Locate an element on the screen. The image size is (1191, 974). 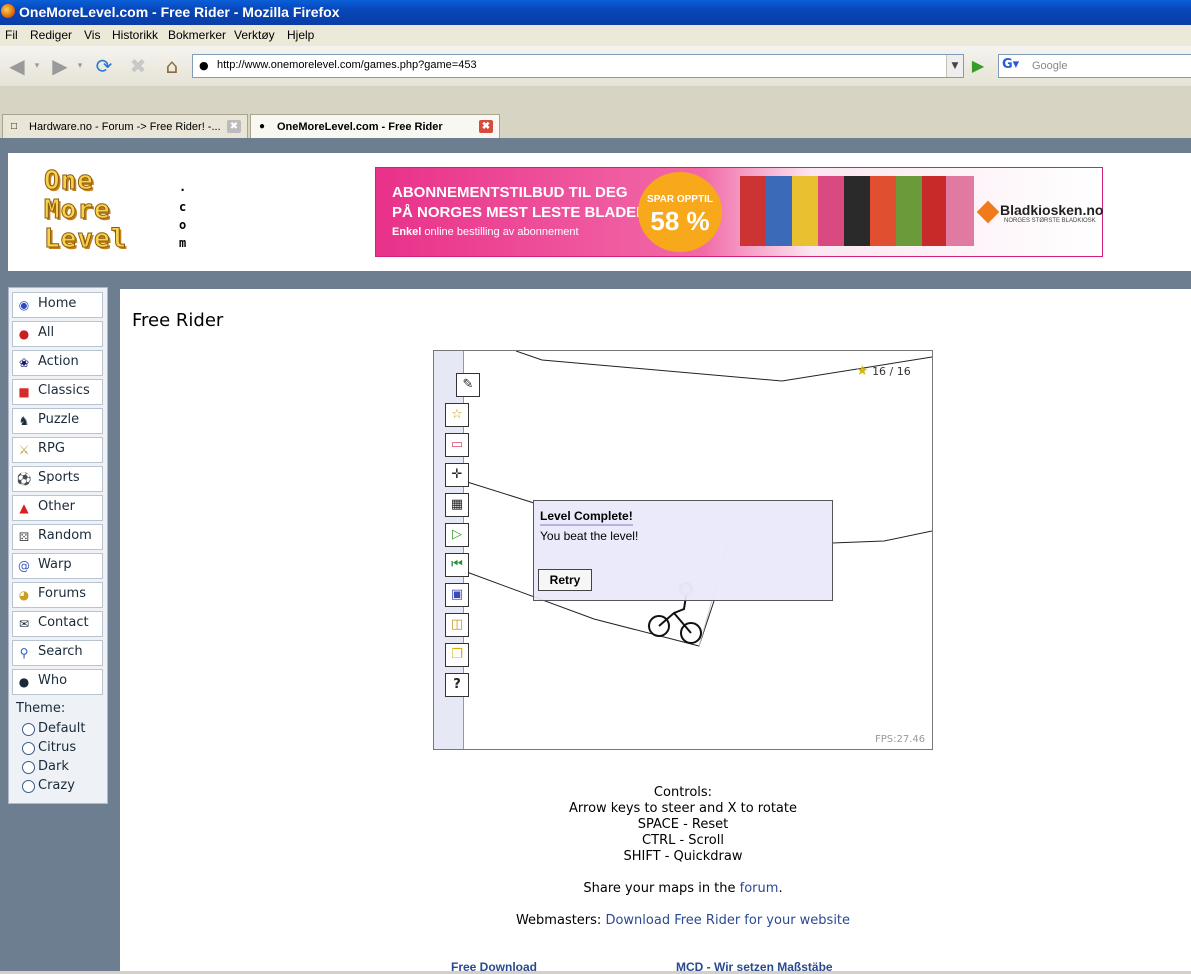
sidebar-item-other: ▲ Other is located at coordinates (57, 508).